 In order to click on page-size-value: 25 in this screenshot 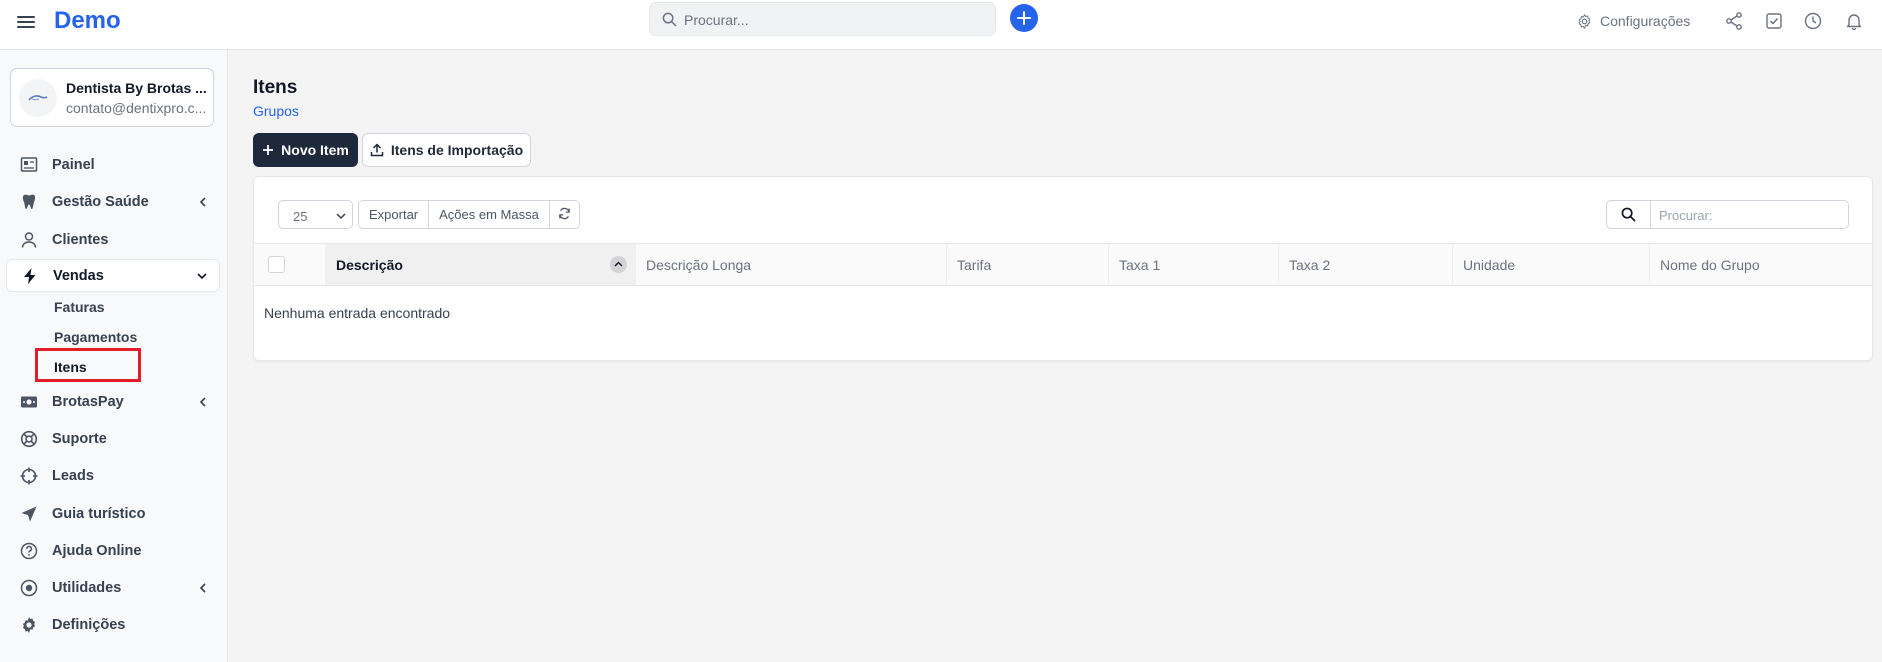, I will do `click(300, 216)`.